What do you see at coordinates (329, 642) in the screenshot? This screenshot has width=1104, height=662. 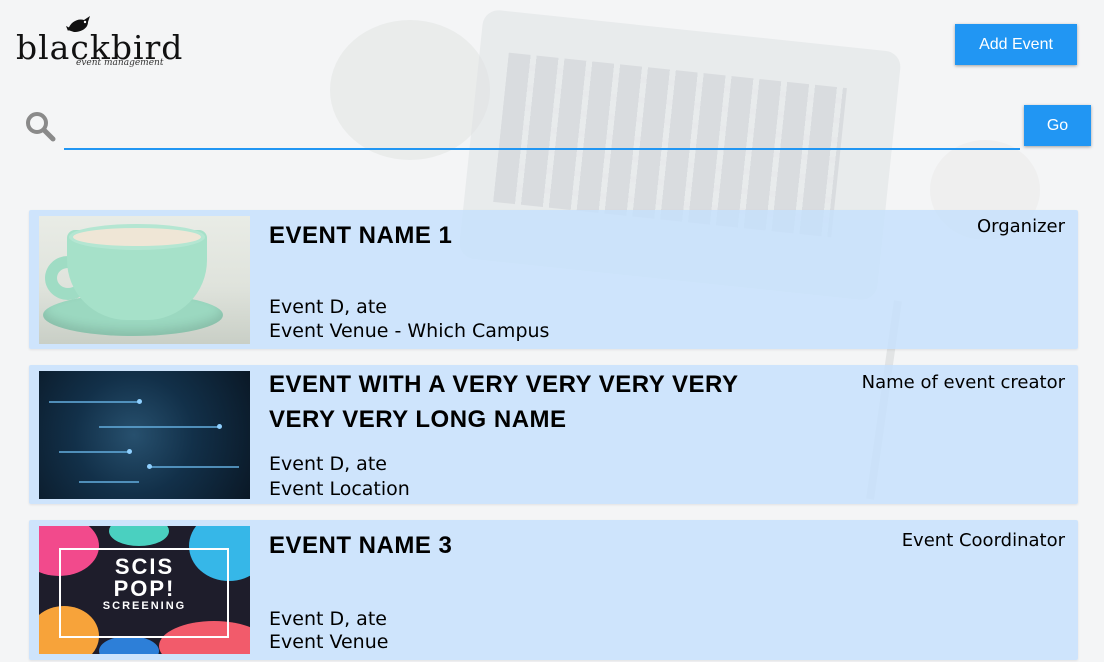 I see `event-location: Event Venue` at bounding box center [329, 642].